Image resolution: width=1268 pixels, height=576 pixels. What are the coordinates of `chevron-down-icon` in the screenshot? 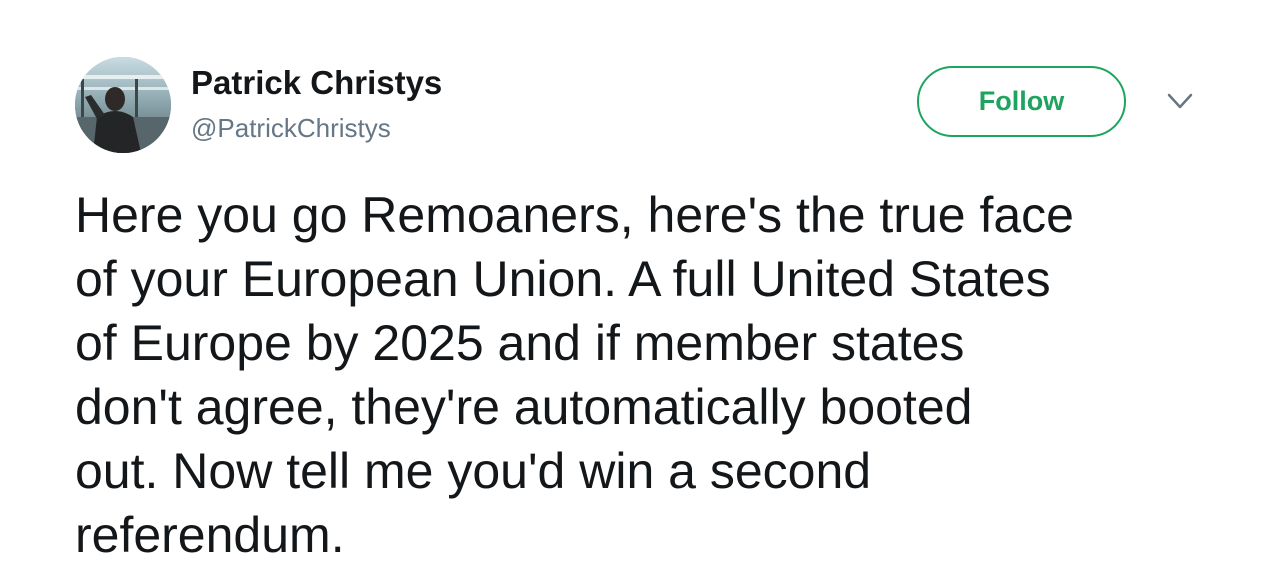 It's located at (1180, 101).